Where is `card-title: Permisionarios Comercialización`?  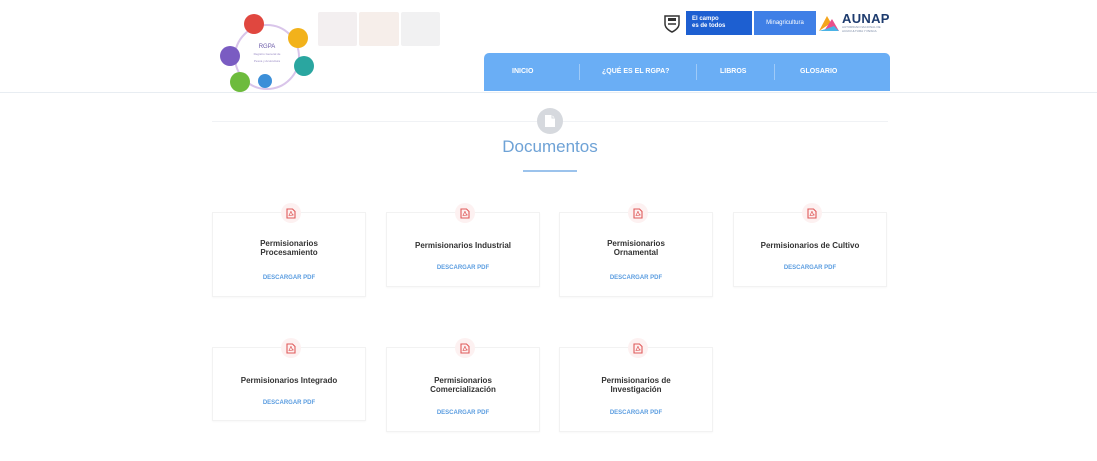 card-title: Permisionarios Comercialización is located at coordinates (463, 385).